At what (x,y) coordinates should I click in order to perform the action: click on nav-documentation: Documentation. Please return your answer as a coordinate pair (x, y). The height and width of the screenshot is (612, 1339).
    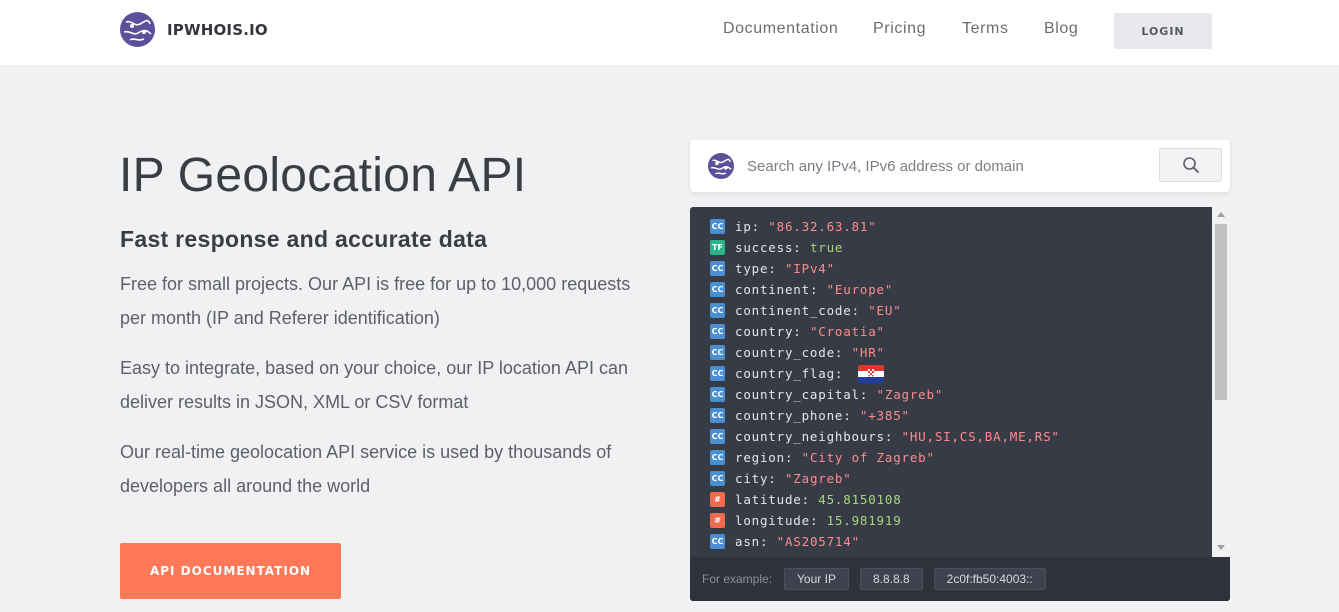
    Looking at the image, I should click on (780, 29).